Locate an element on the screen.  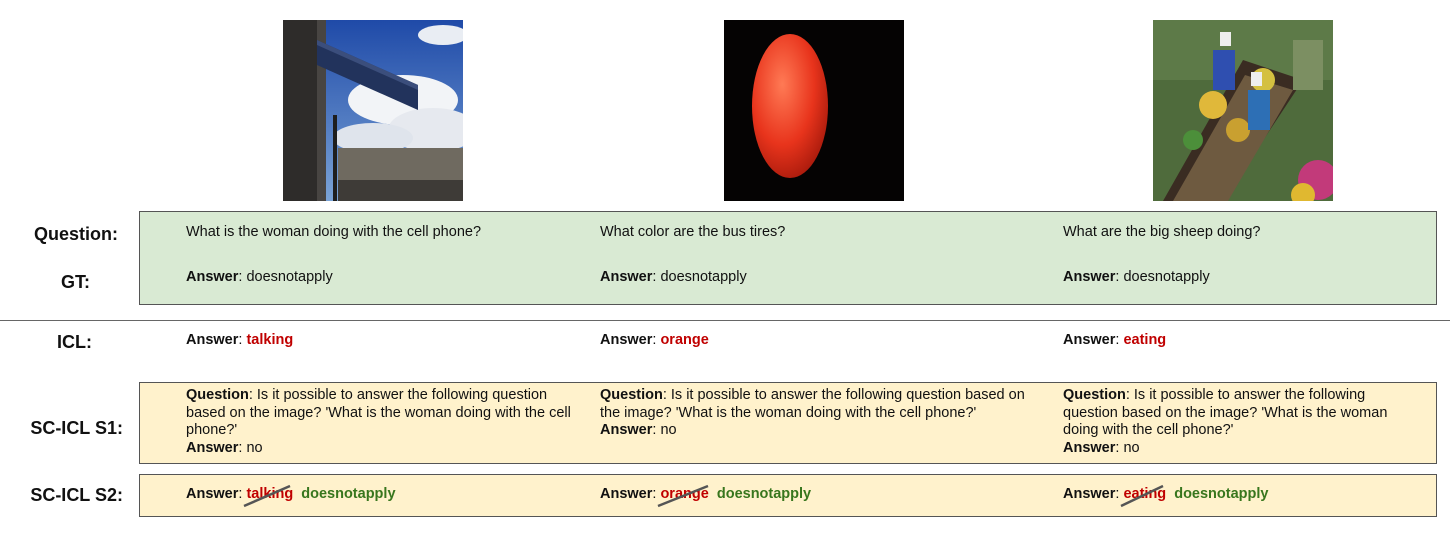
struck-answer: talking is located at coordinates (268, 496).